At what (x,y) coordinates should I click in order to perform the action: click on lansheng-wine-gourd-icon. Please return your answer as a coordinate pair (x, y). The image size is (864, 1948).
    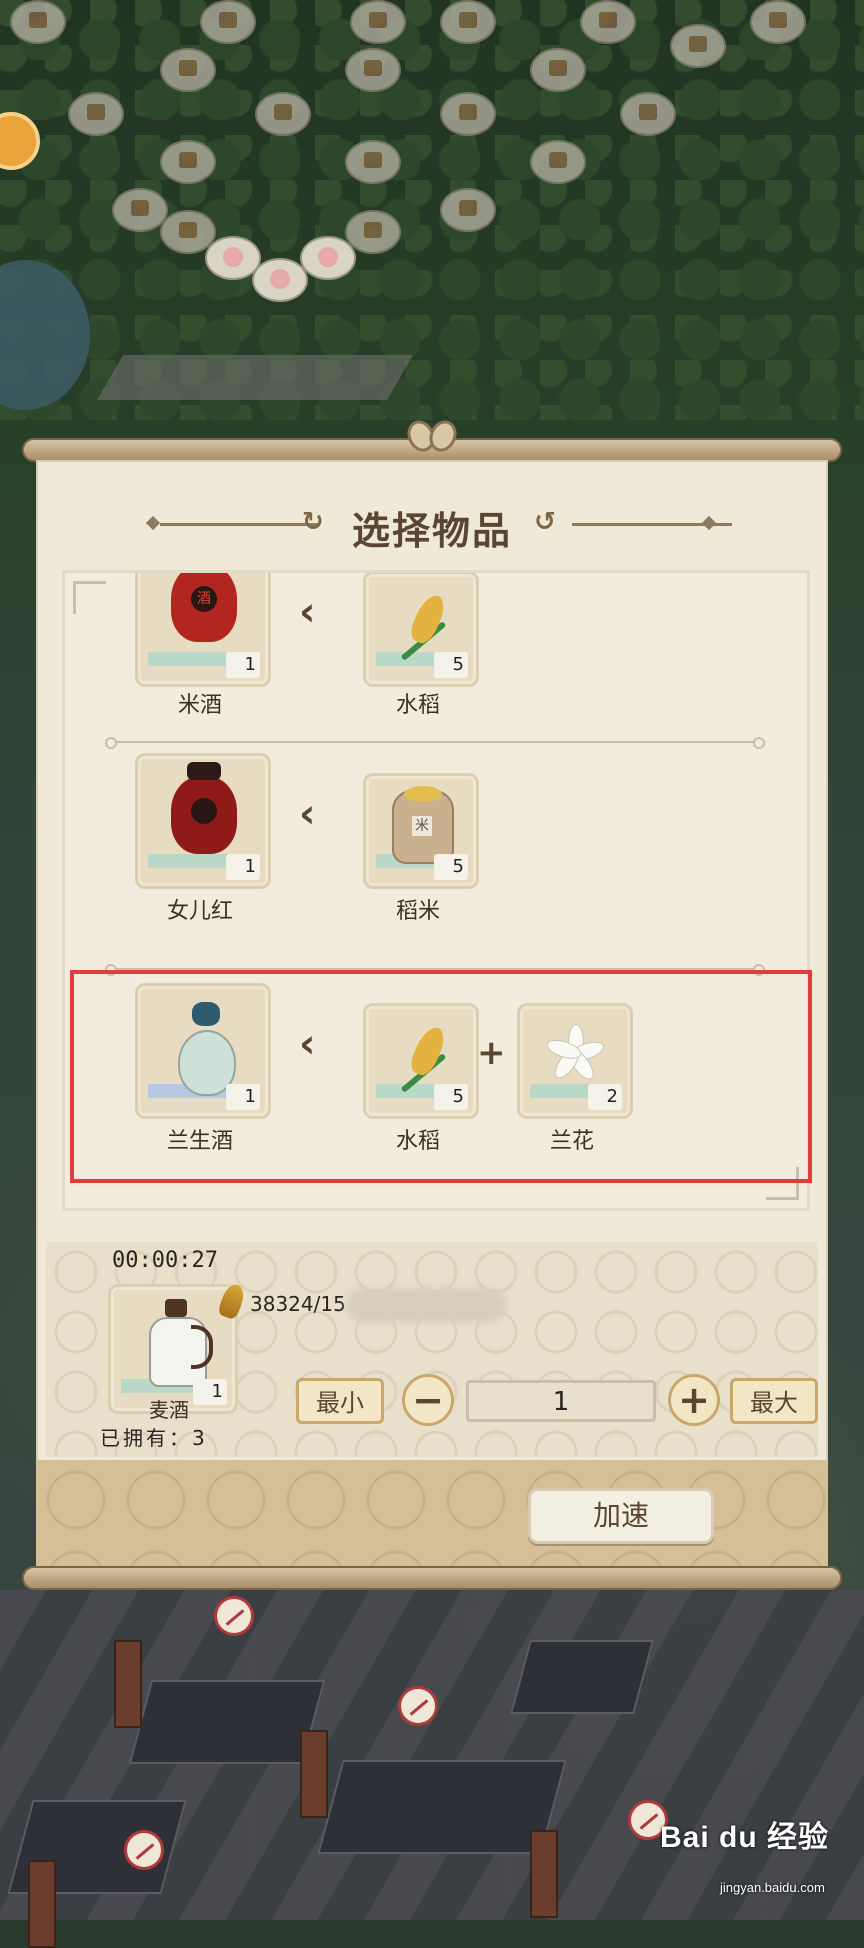
    Looking at the image, I should click on (207, 1049).